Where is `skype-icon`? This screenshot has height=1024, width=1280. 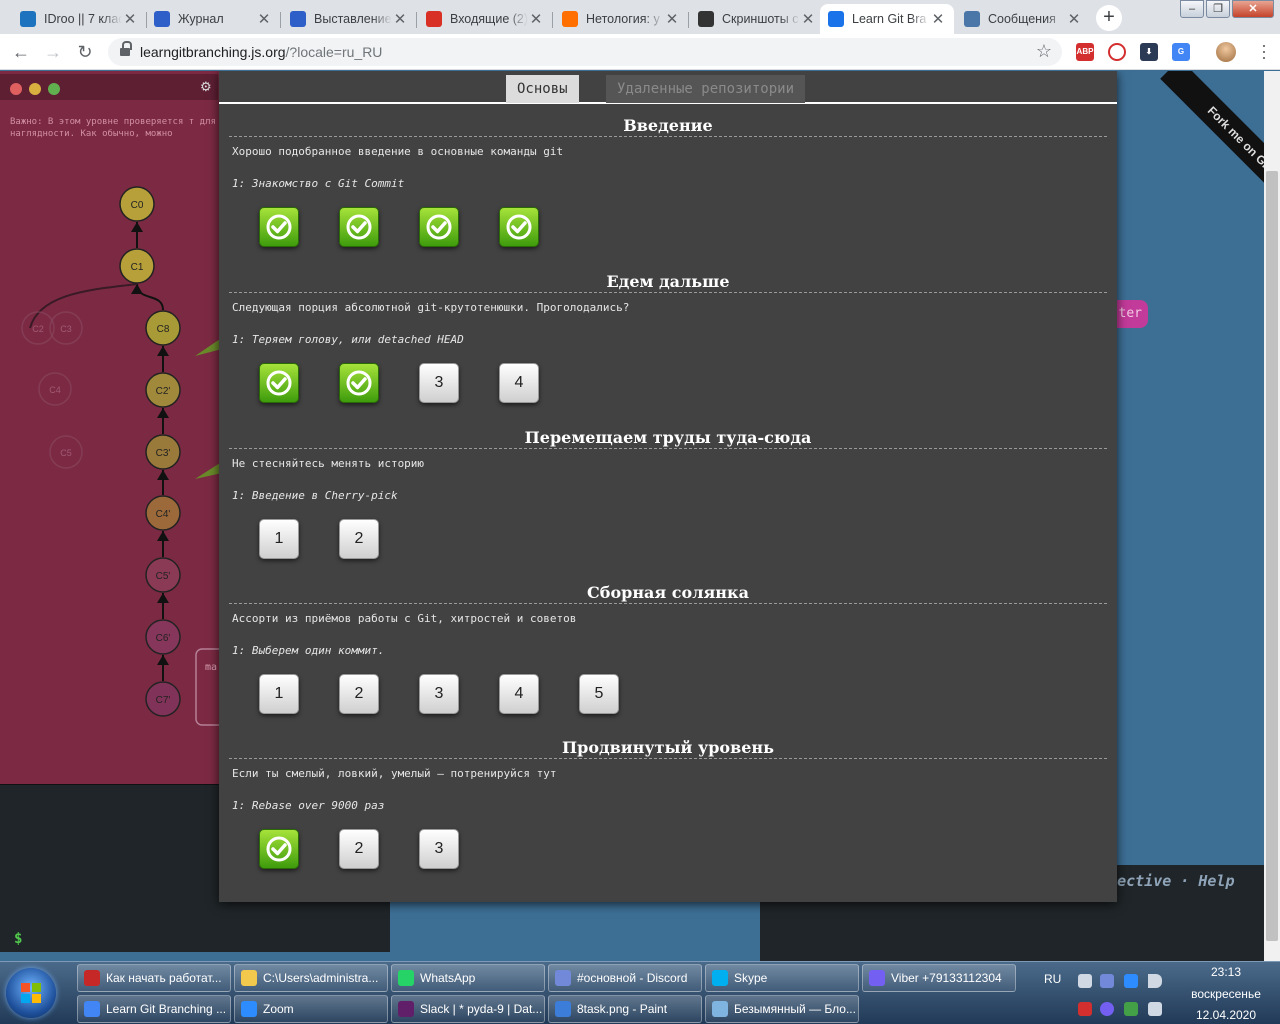 skype-icon is located at coordinates (720, 978).